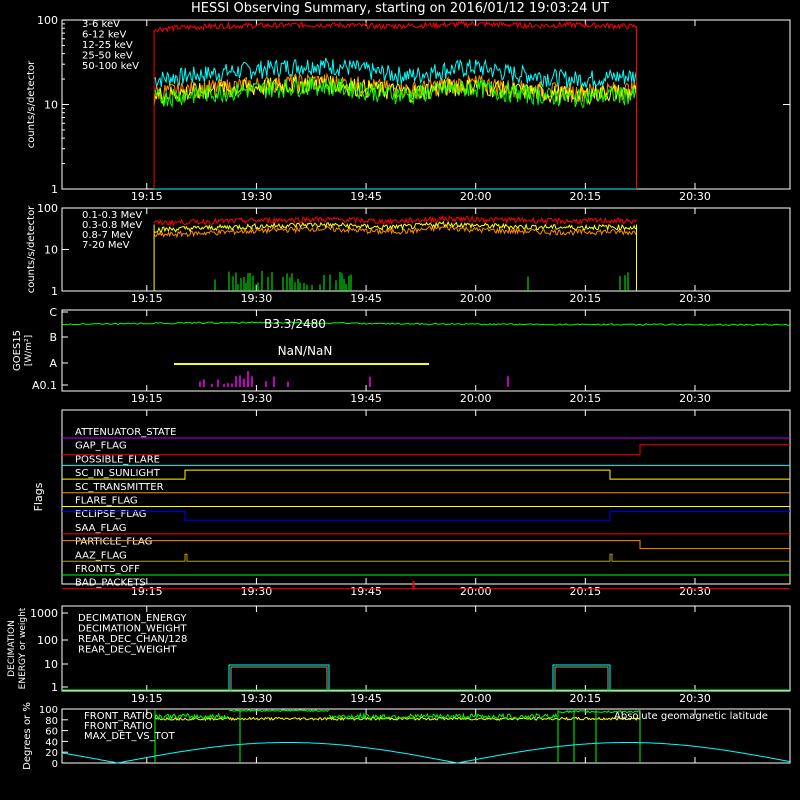 This screenshot has width=800, height=800. What do you see at coordinates (53, 337) in the screenshot?
I see `goes-ytick-label: B` at bounding box center [53, 337].